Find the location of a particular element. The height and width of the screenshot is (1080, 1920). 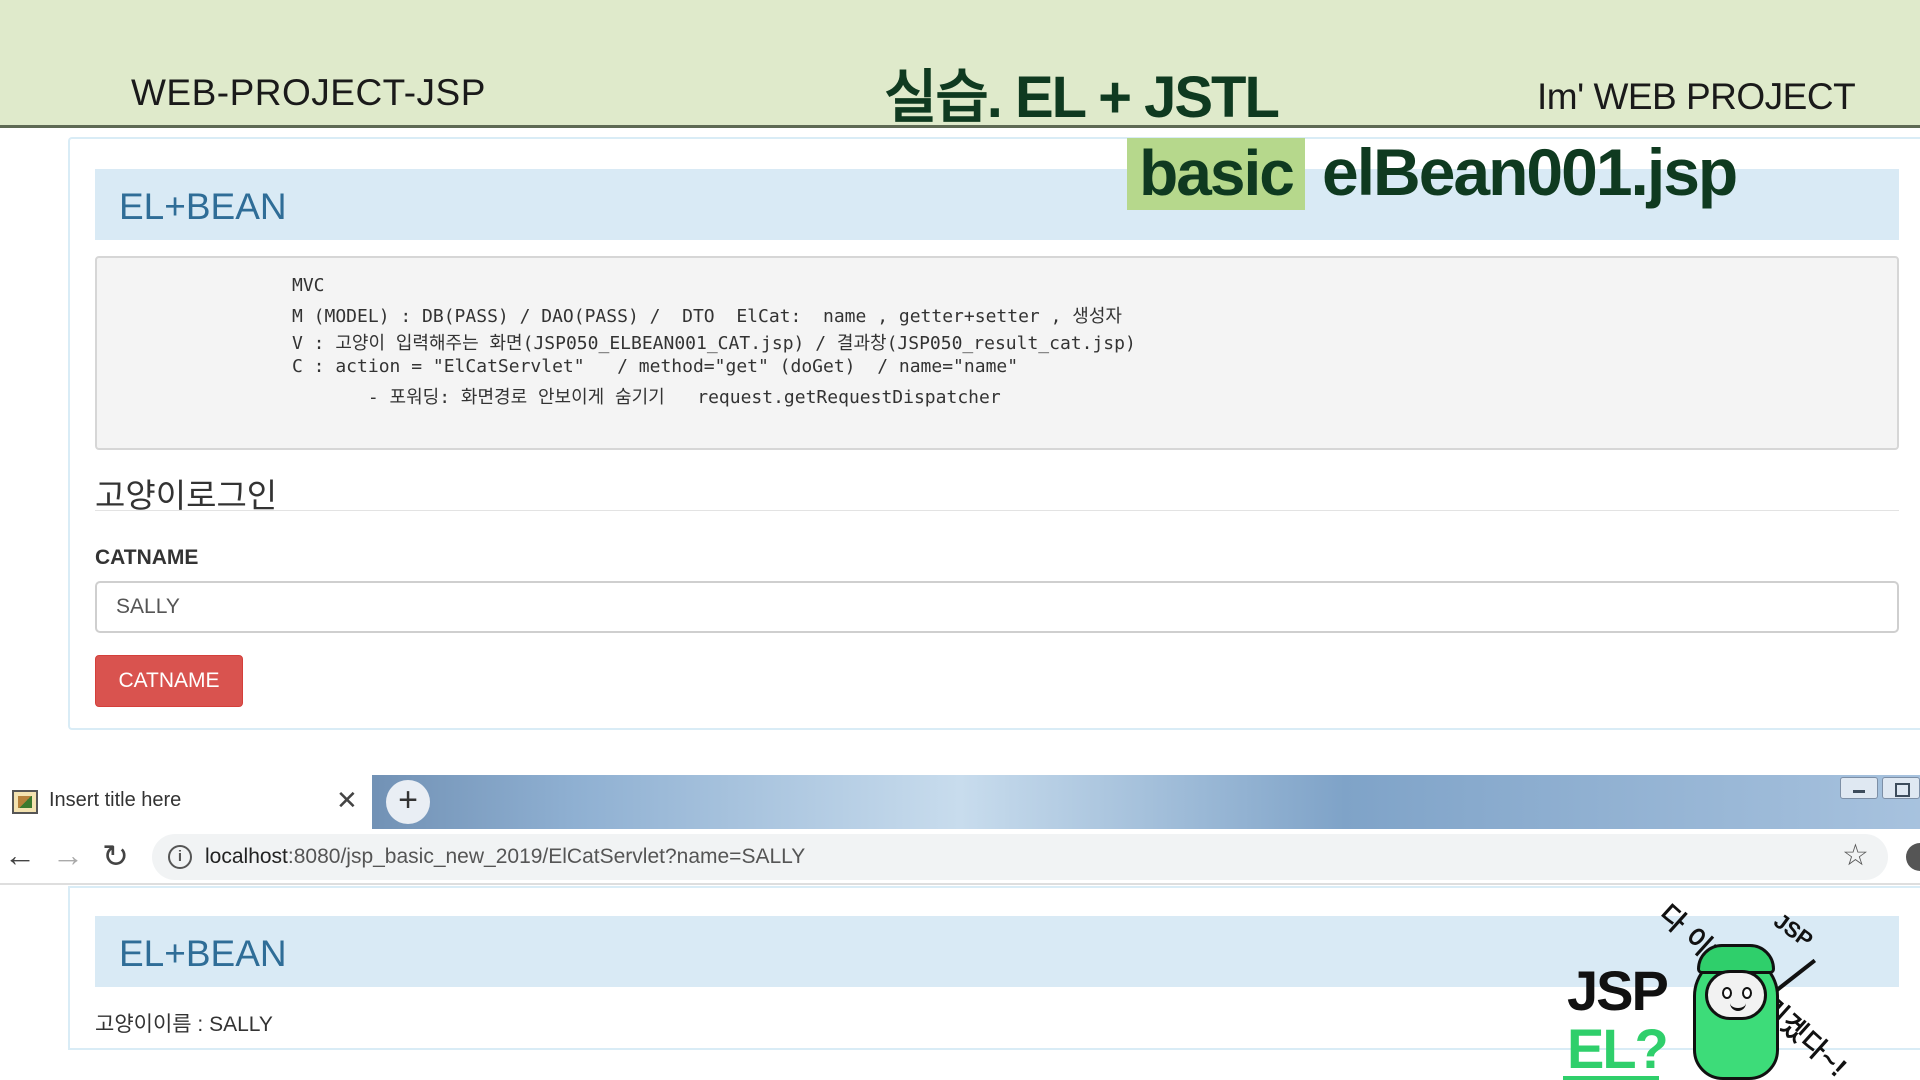

mascot-mouth is located at coordinates (1738, 1007).